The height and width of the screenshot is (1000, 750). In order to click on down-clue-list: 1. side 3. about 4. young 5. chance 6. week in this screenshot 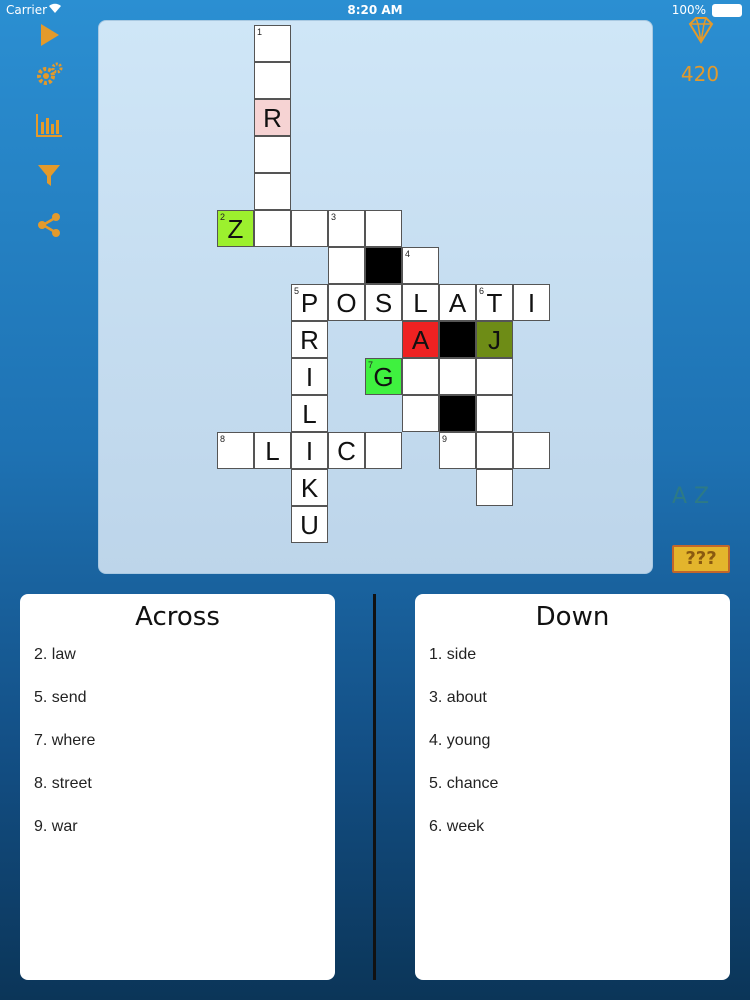, I will do `click(572, 753)`.